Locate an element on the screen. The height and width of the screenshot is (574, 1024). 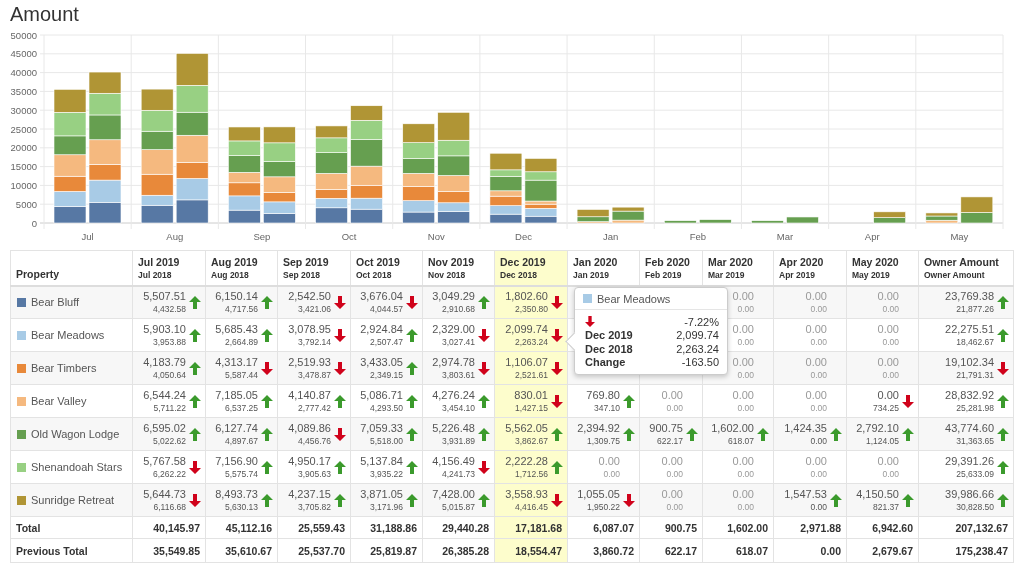
total-value: 622.17 is located at coordinates (680, 550).